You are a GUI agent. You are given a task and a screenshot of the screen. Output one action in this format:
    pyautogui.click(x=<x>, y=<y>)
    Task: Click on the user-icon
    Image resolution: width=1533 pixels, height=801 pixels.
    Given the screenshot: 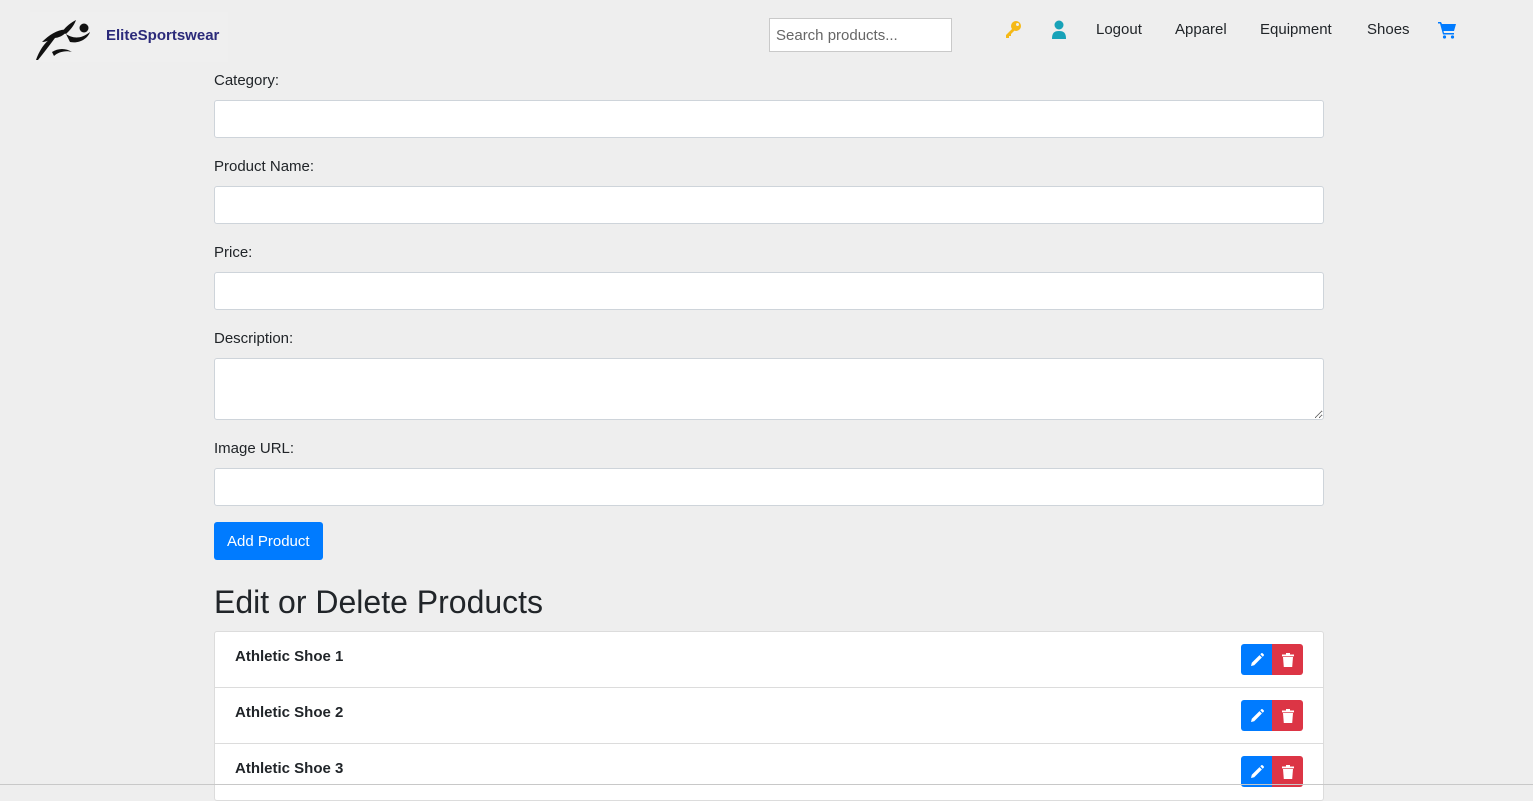 What is the action you would take?
    pyautogui.click(x=1059, y=30)
    